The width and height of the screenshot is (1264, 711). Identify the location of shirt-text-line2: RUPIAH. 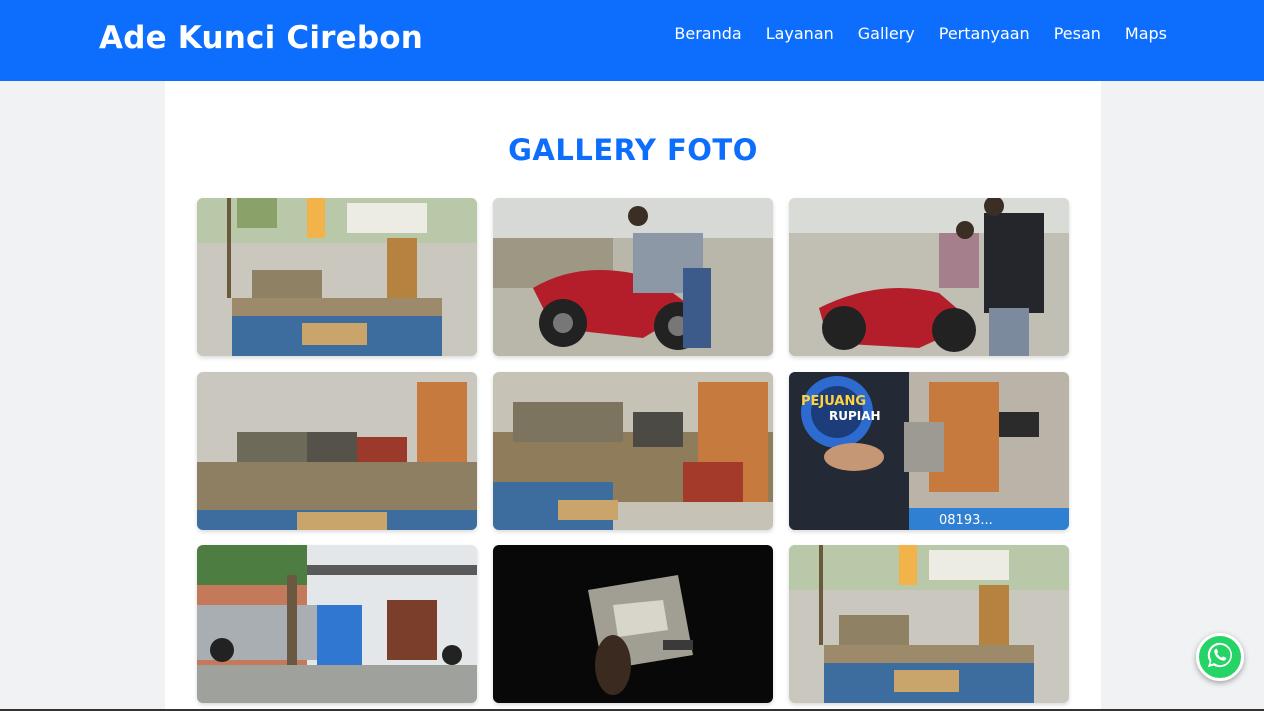
(855, 416).